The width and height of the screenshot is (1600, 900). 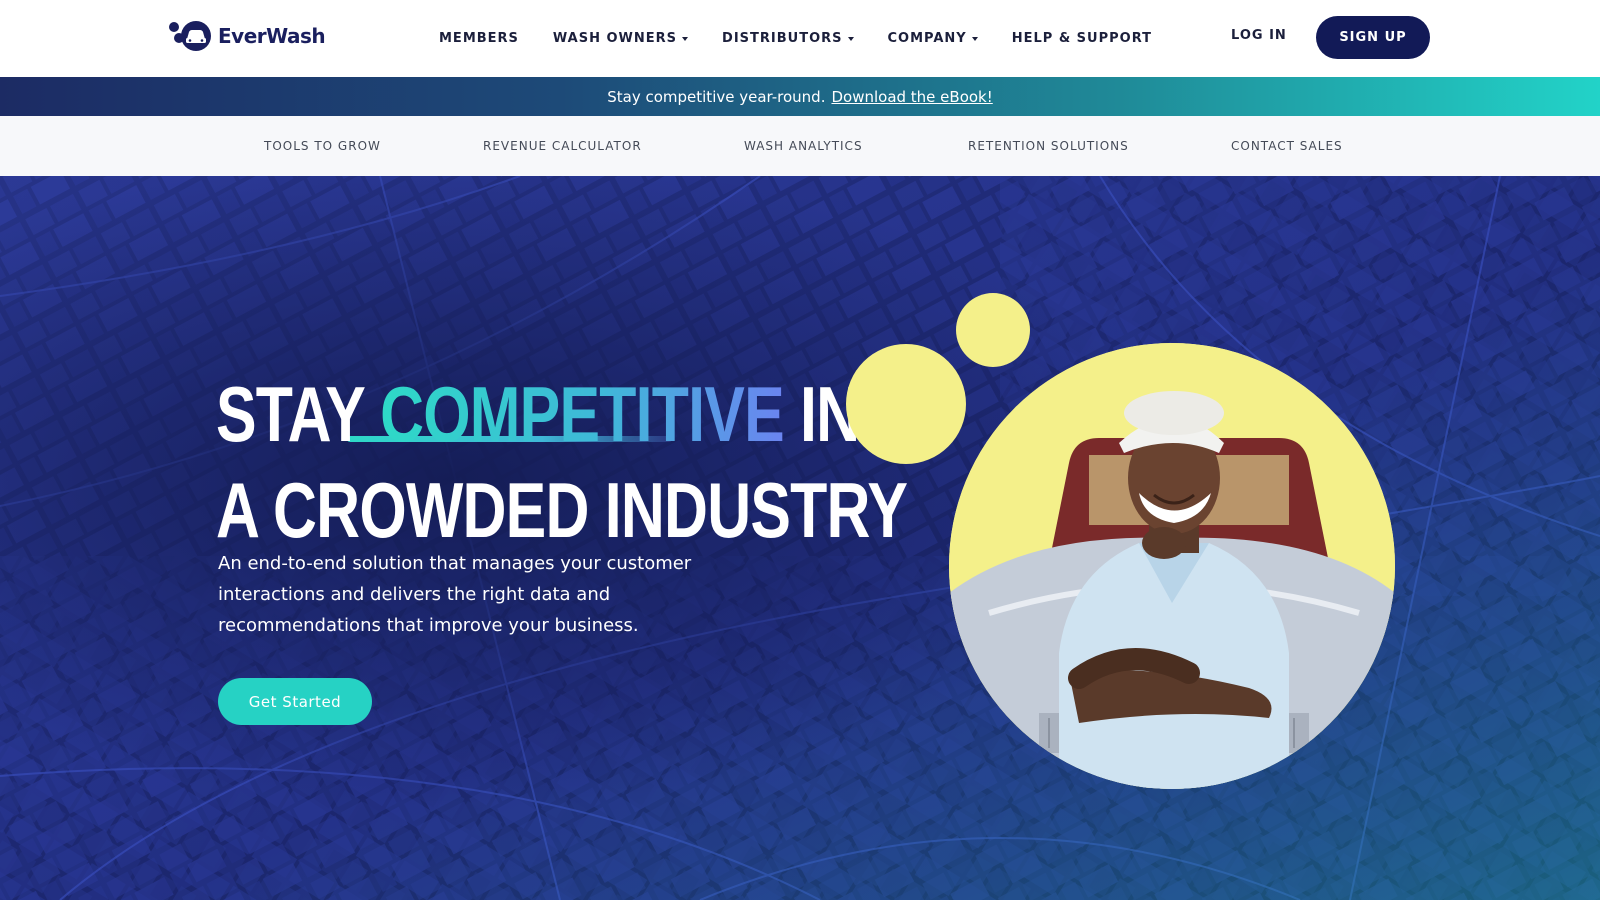 I want to click on nav-item-members: MEMBERS, so click(x=479, y=38).